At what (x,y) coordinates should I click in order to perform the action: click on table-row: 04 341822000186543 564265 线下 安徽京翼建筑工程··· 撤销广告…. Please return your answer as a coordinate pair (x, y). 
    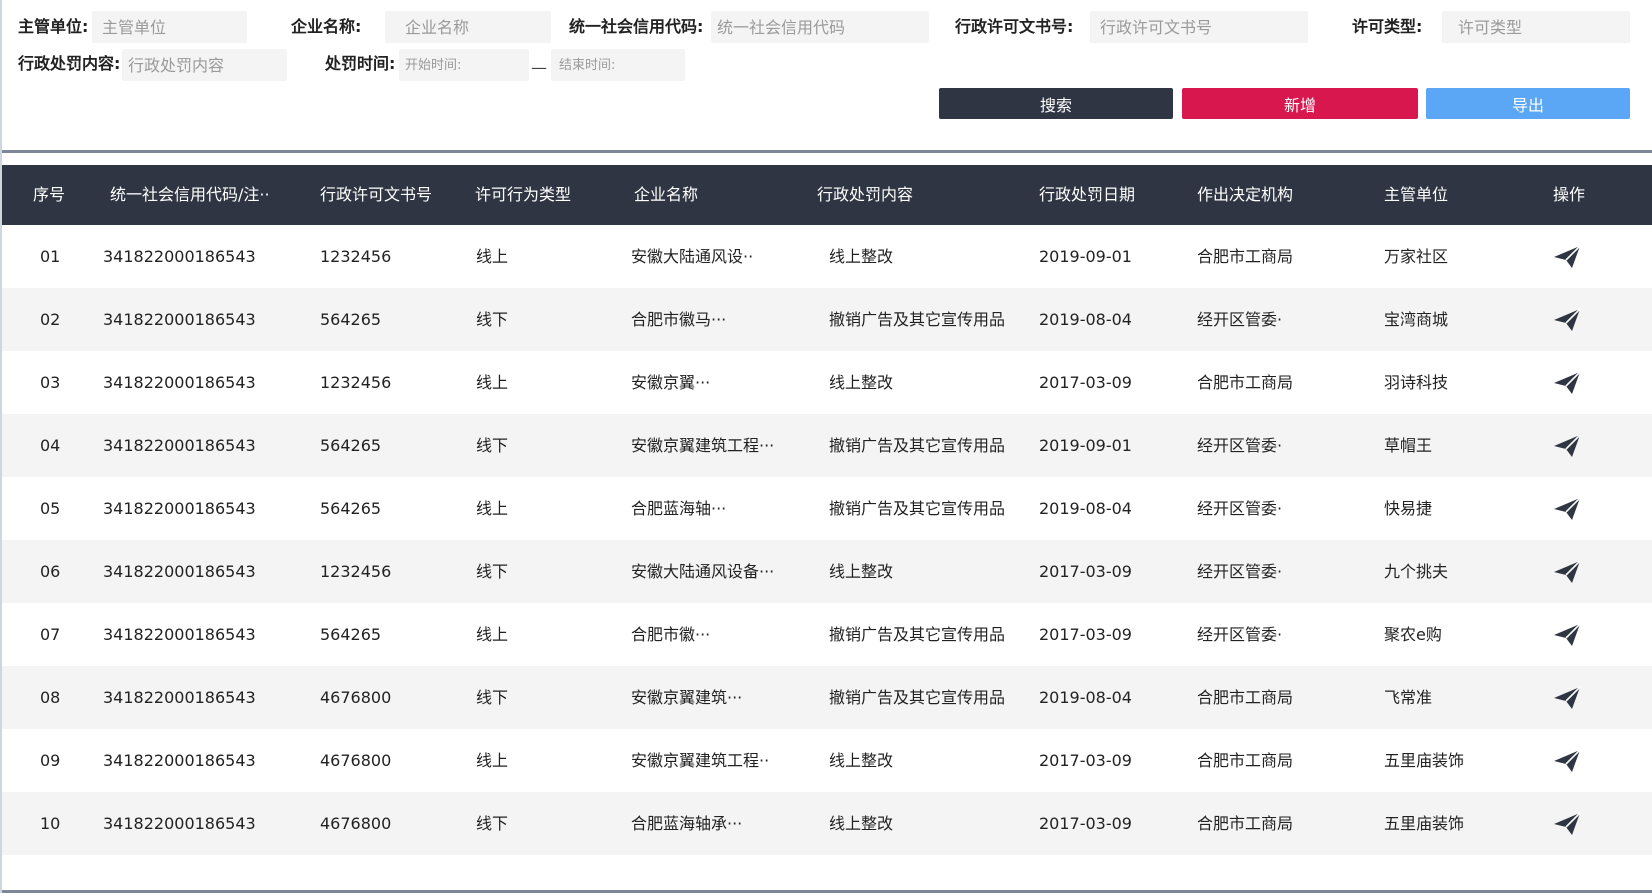
    Looking at the image, I should click on (827, 445).